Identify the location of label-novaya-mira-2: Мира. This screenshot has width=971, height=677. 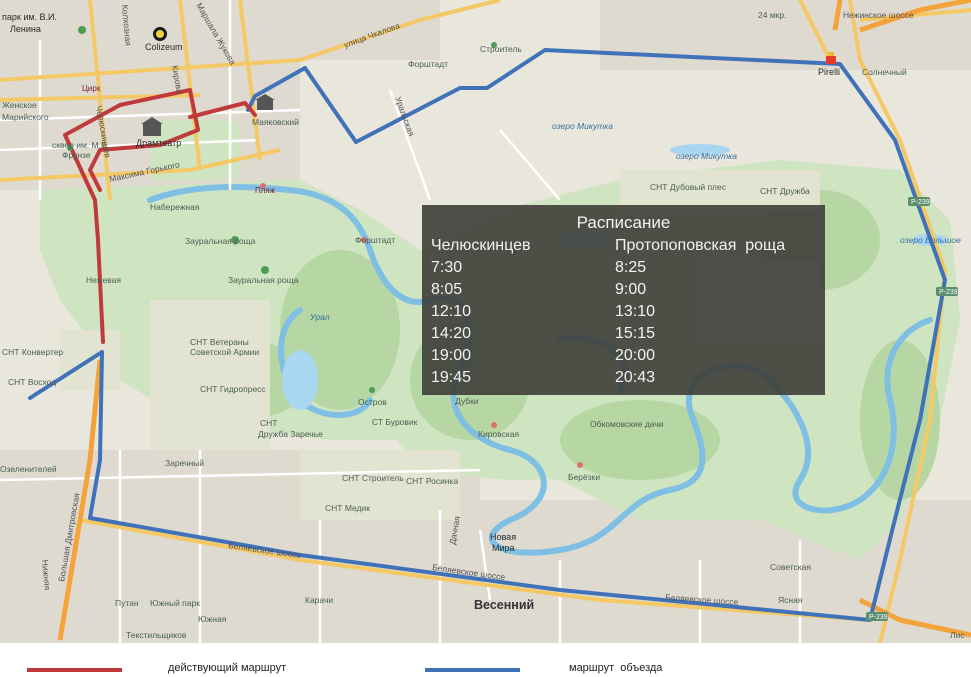
(503, 548).